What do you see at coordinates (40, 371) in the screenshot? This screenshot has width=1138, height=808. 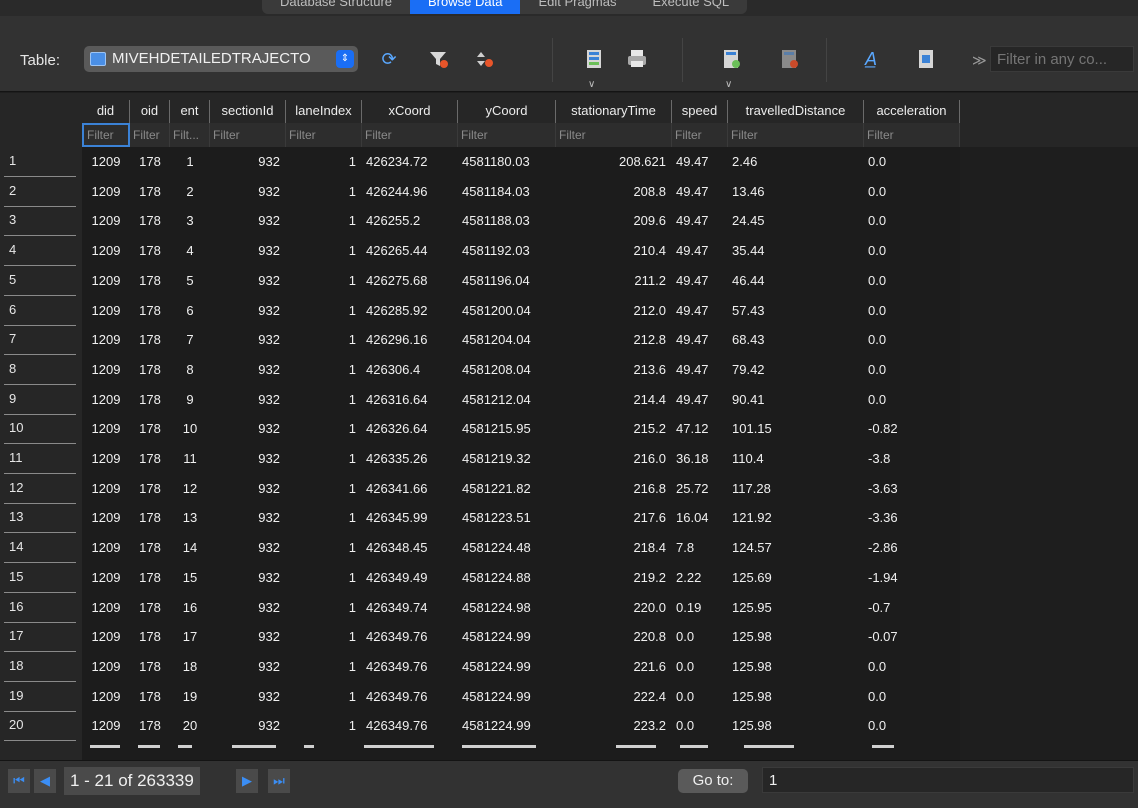 I see `row-number: 8` at bounding box center [40, 371].